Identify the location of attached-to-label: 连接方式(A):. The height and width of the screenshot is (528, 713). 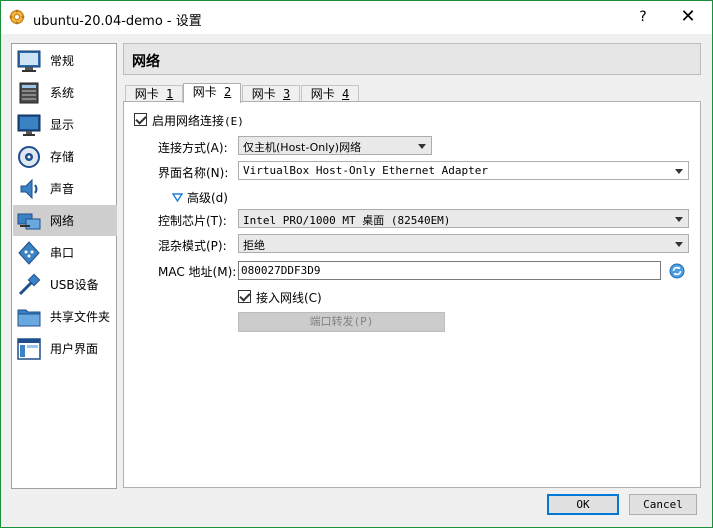
(193, 148).